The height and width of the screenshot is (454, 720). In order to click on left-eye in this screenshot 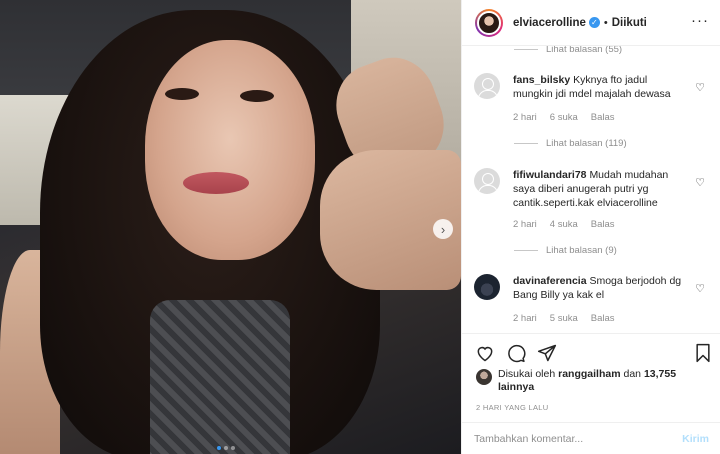, I will do `click(182, 94)`.